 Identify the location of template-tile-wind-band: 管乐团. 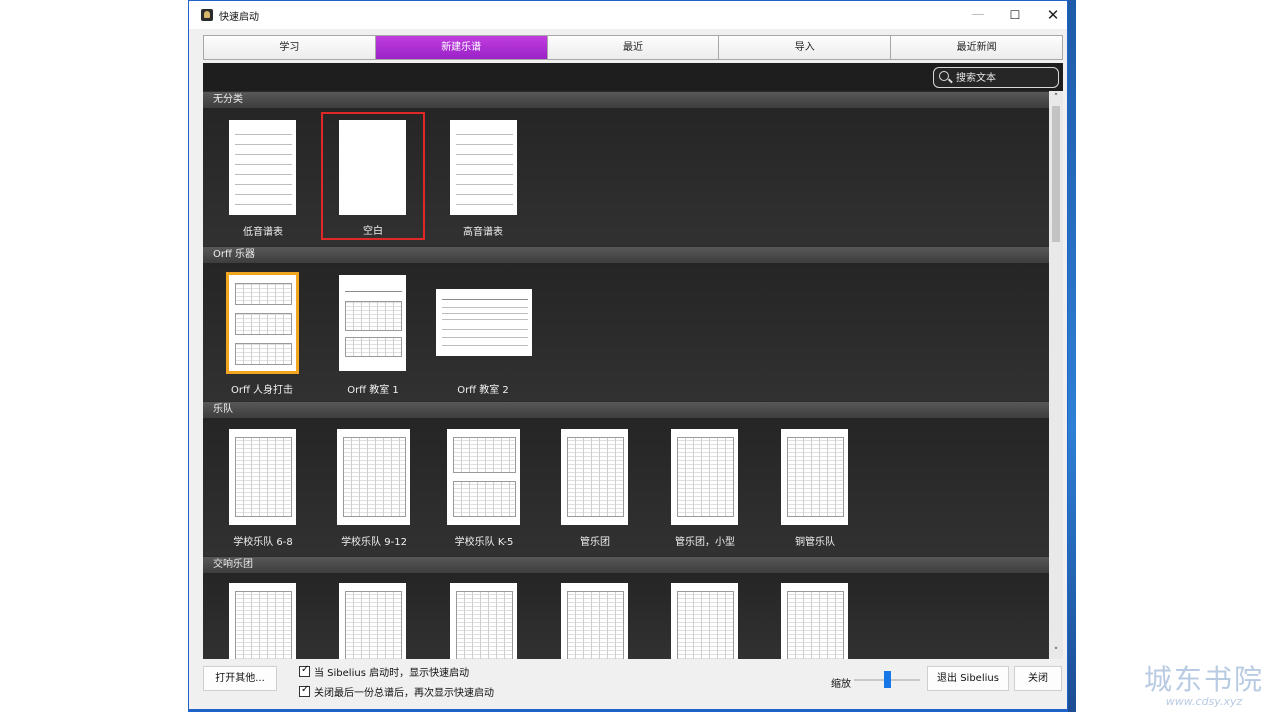
(601, 487).